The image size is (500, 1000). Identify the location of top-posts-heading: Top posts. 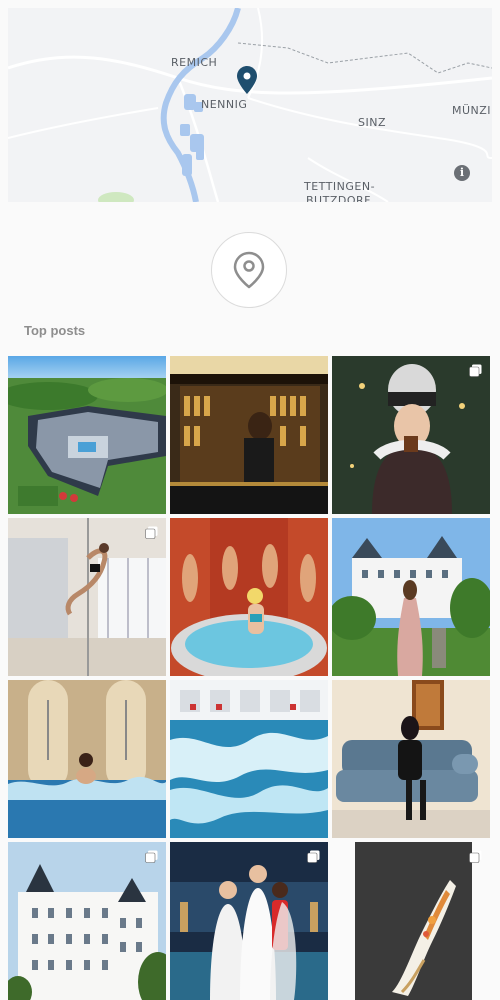
(55, 330).